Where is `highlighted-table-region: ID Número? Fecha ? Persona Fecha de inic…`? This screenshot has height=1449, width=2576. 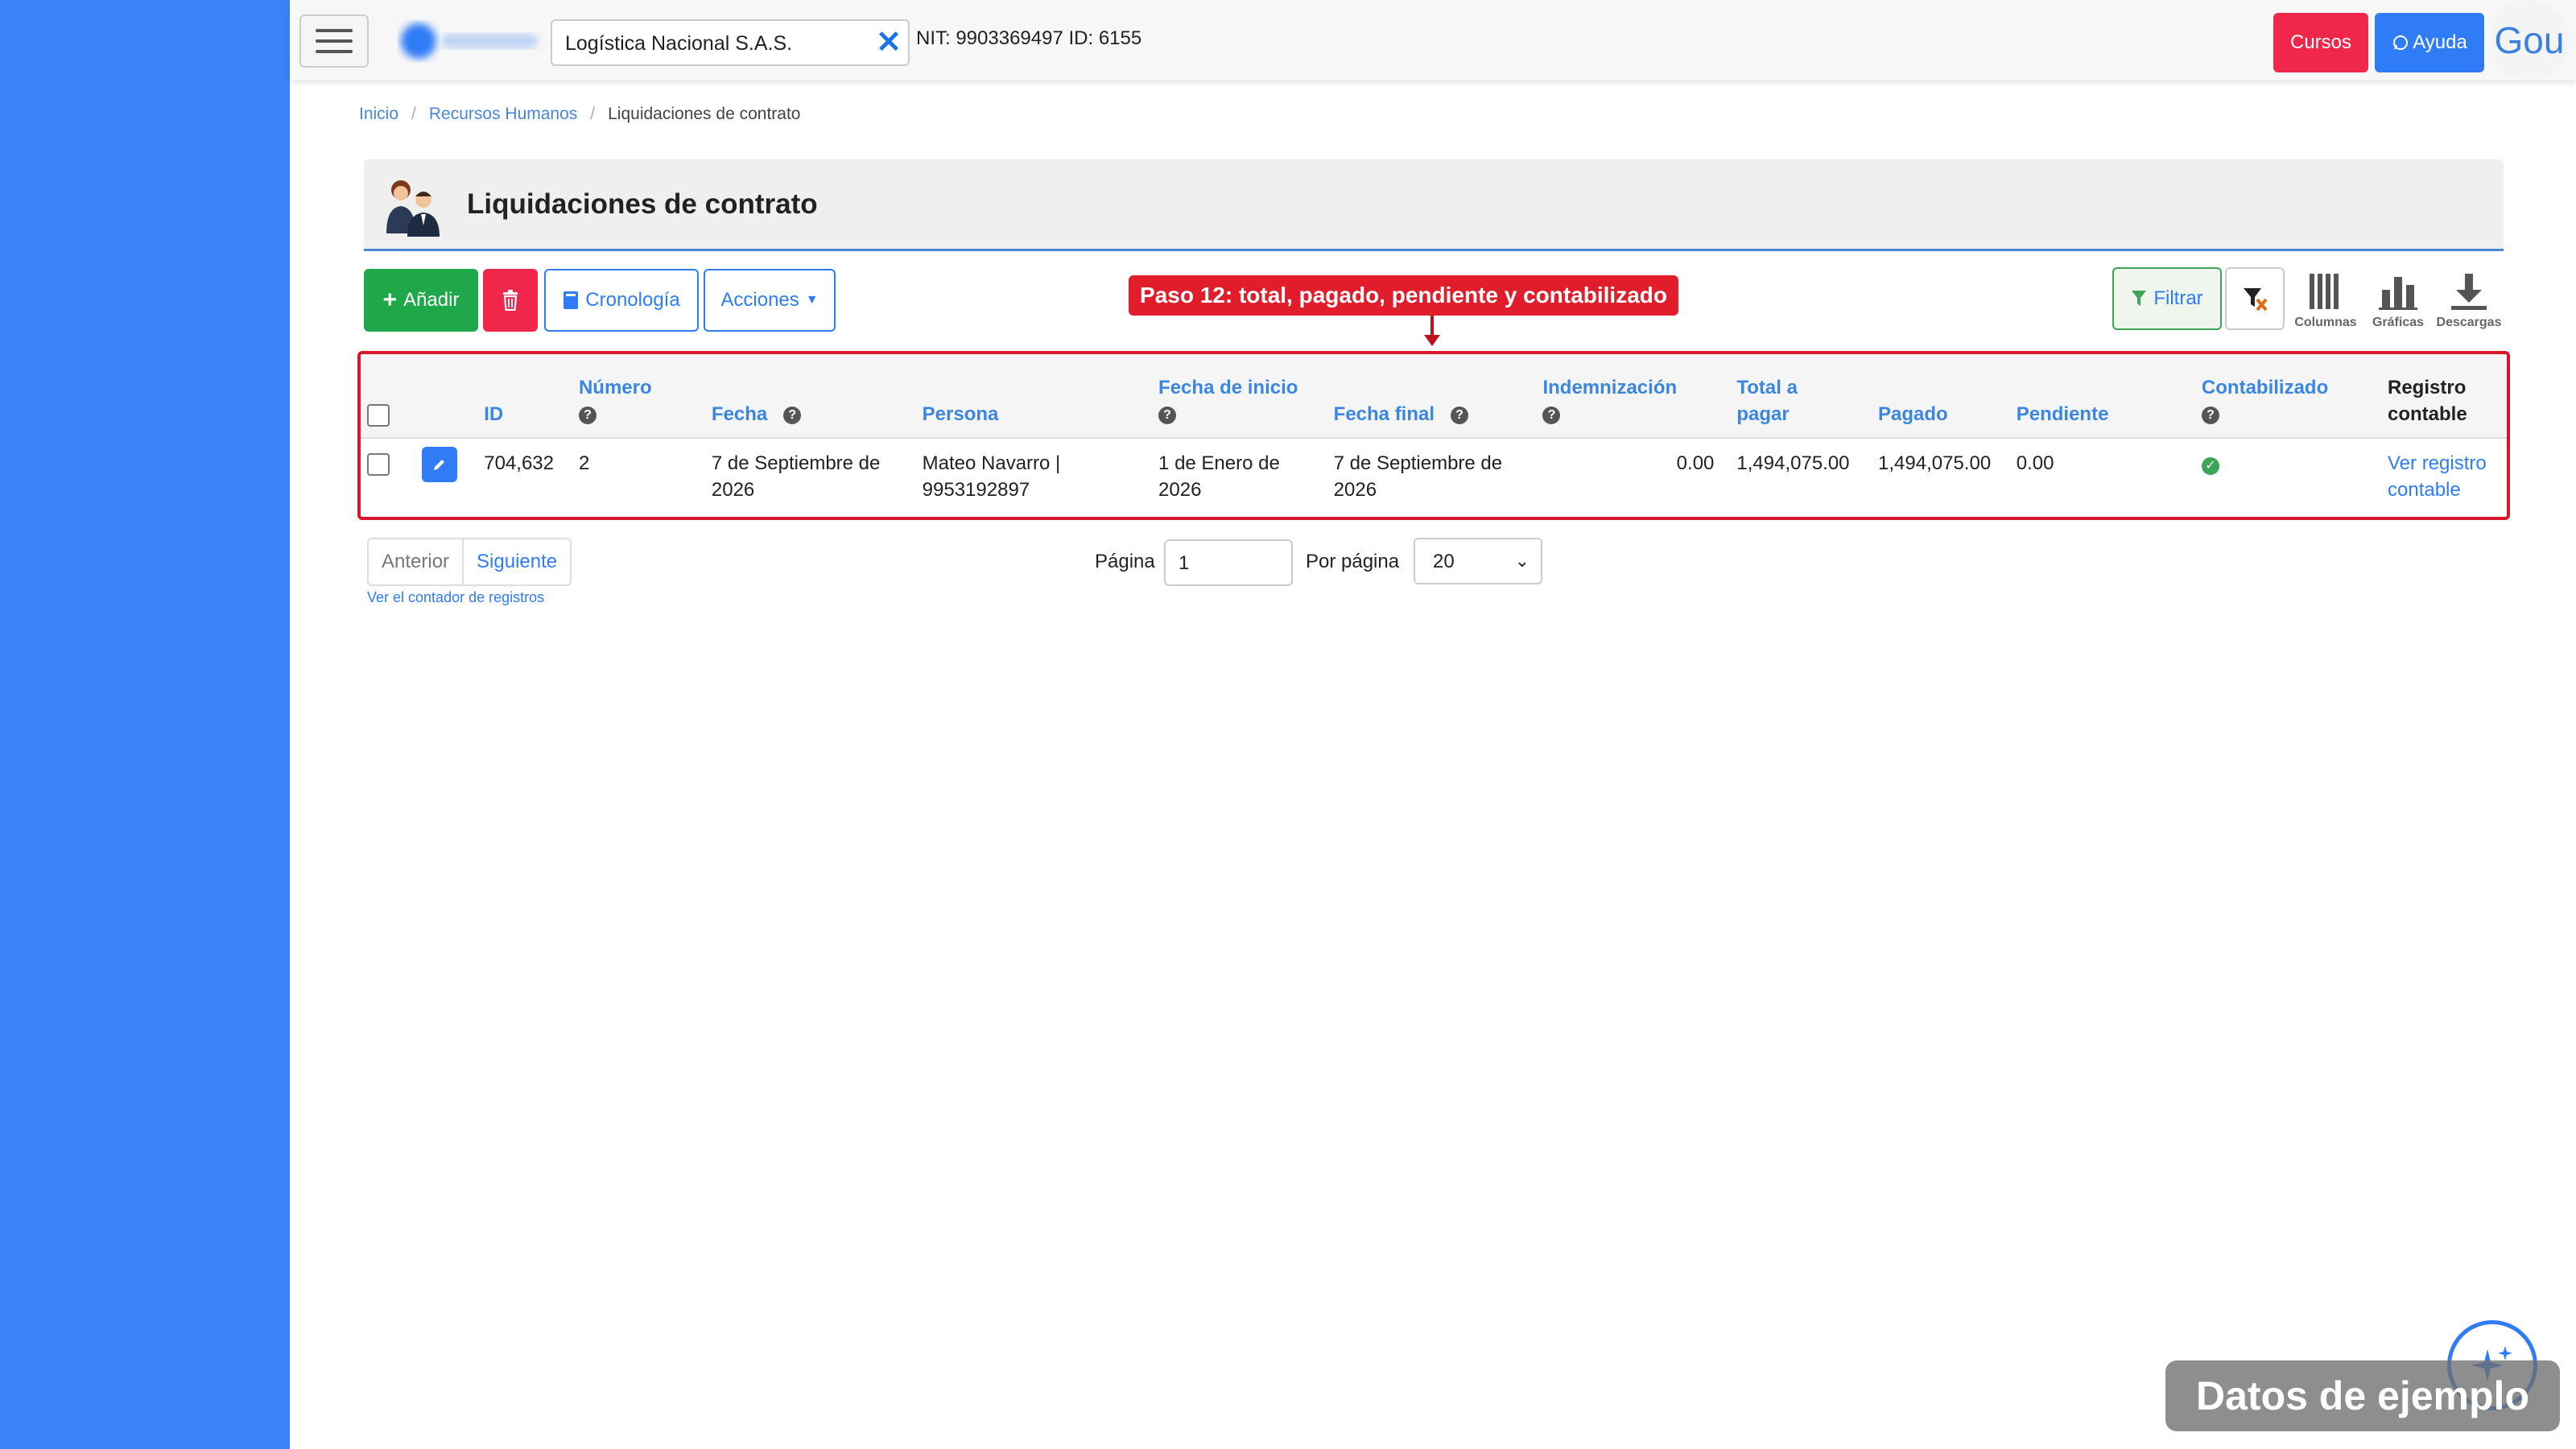 highlighted-table-region: ID Número? Fecha ? Persona Fecha de inic… is located at coordinates (1433, 435).